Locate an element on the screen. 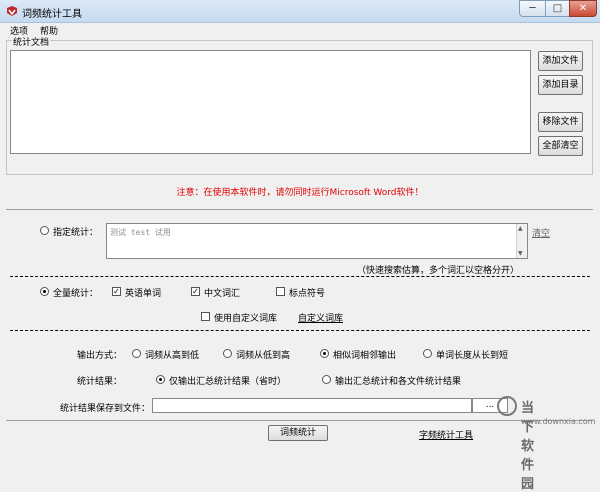  watermark-logo-icon is located at coordinates (507, 406).